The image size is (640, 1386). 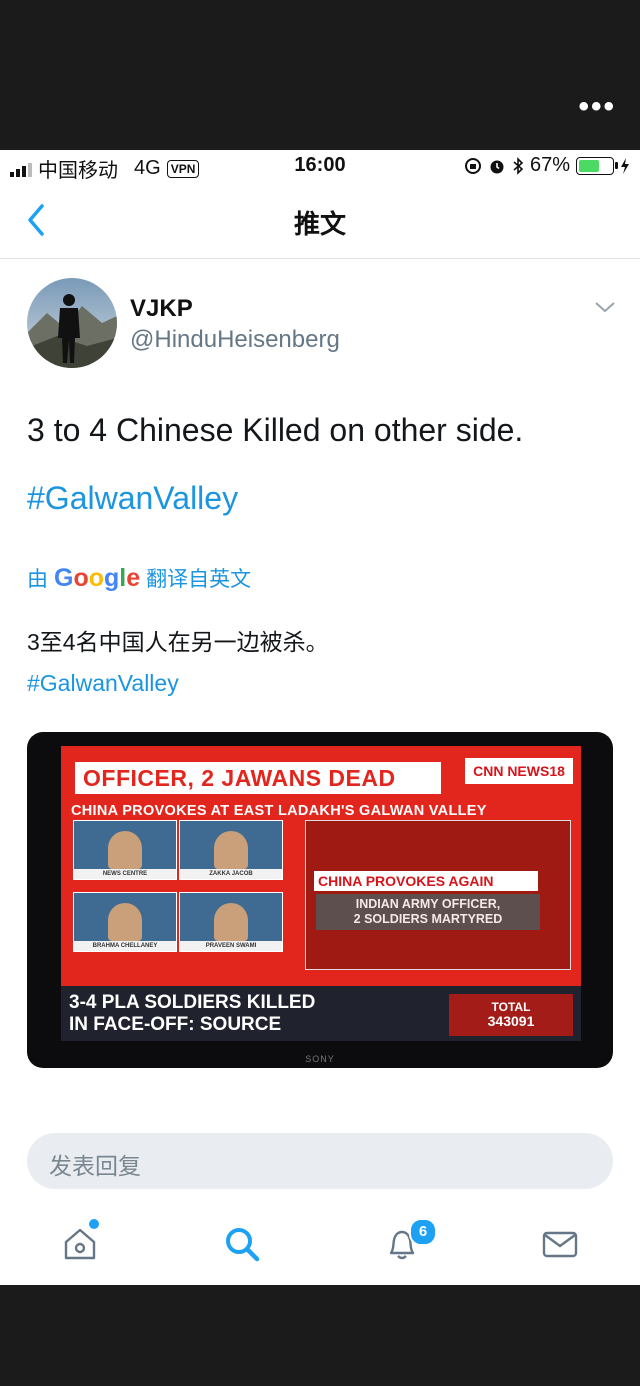 What do you see at coordinates (231, 850) in the screenshot?
I see `panel-host: ZAKKA JACOB` at bounding box center [231, 850].